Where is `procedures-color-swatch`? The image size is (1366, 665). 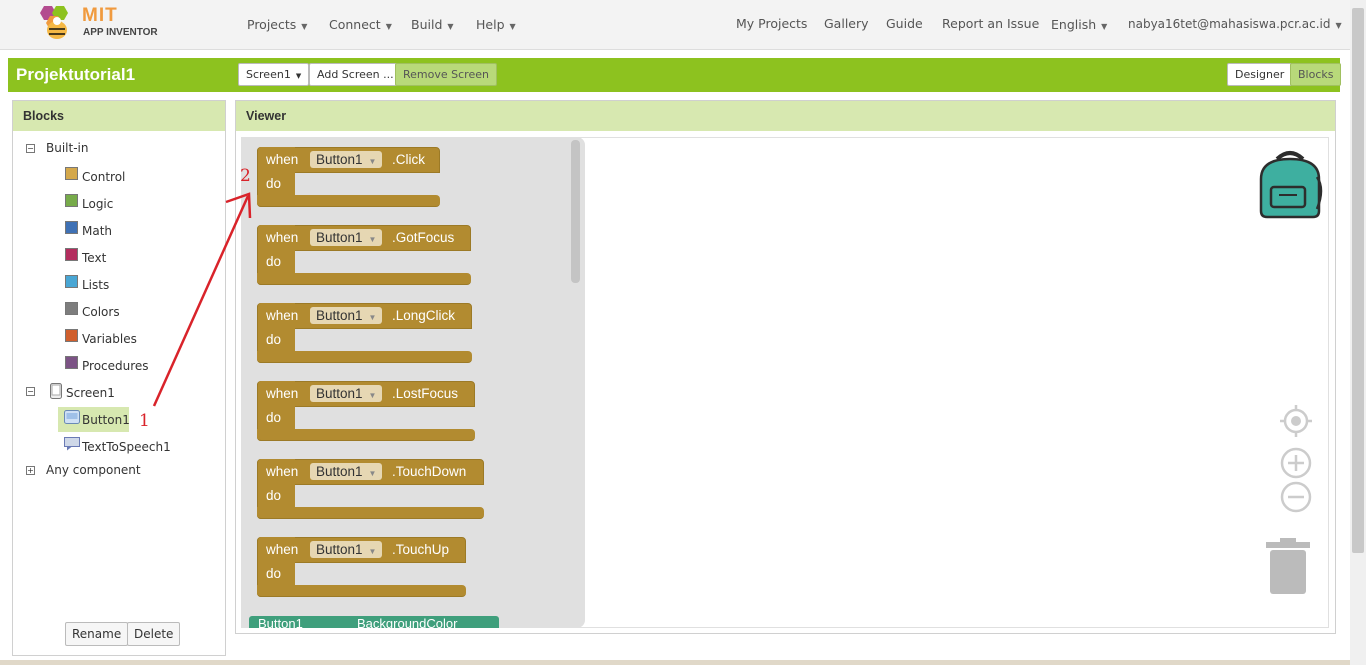 procedures-color-swatch is located at coordinates (71, 362).